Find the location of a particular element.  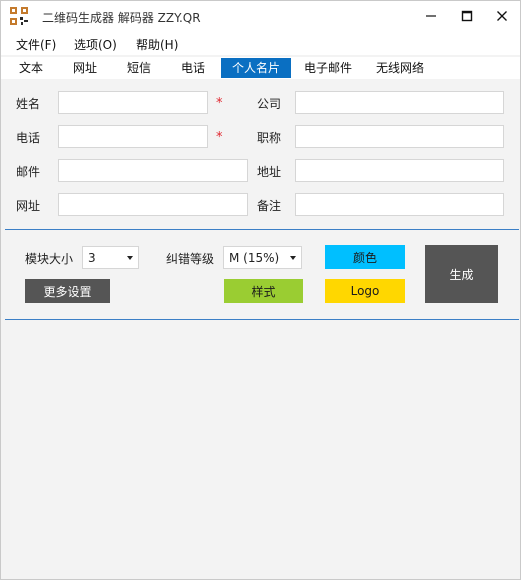

module-size-value: 3 is located at coordinates (92, 258).